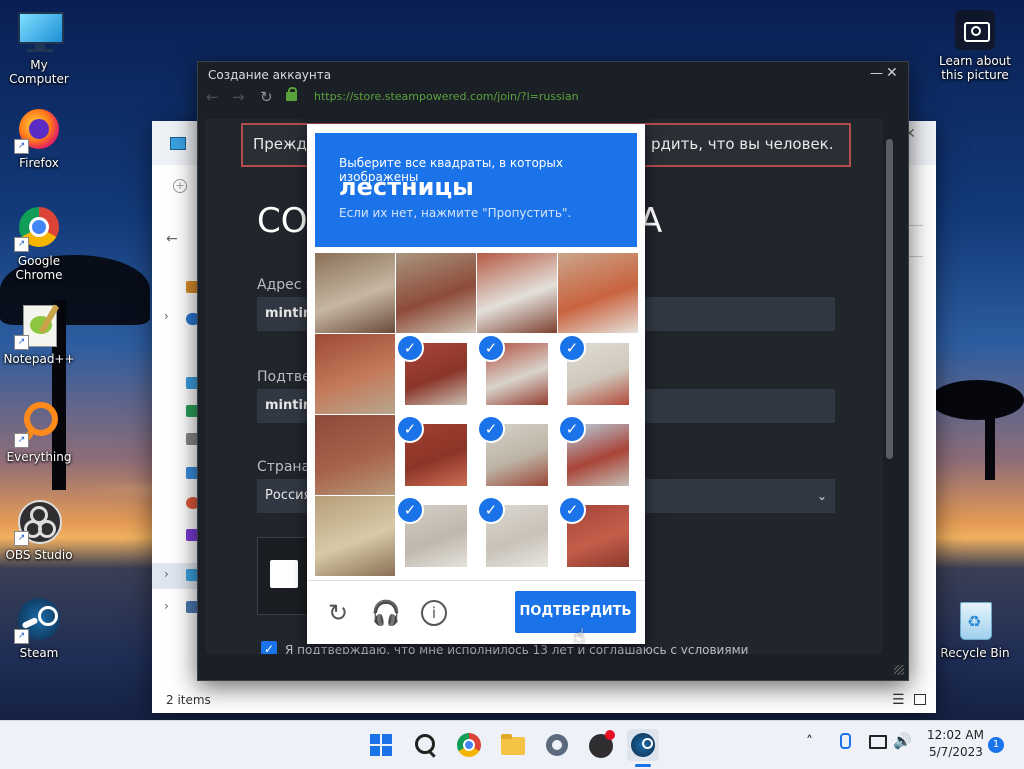 The width and height of the screenshot is (1024, 769). I want to click on steam-icon, so click(643, 745).